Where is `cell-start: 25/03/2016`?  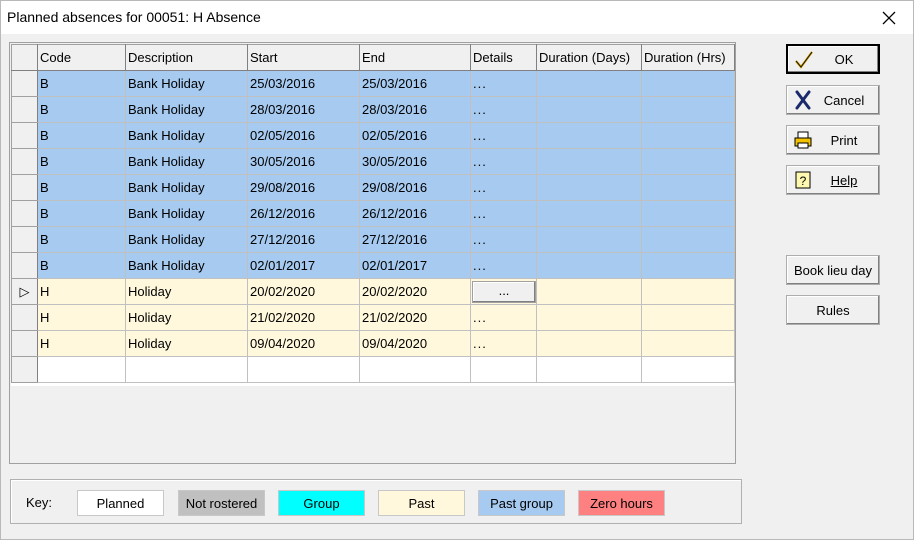 cell-start: 25/03/2016 is located at coordinates (303, 83).